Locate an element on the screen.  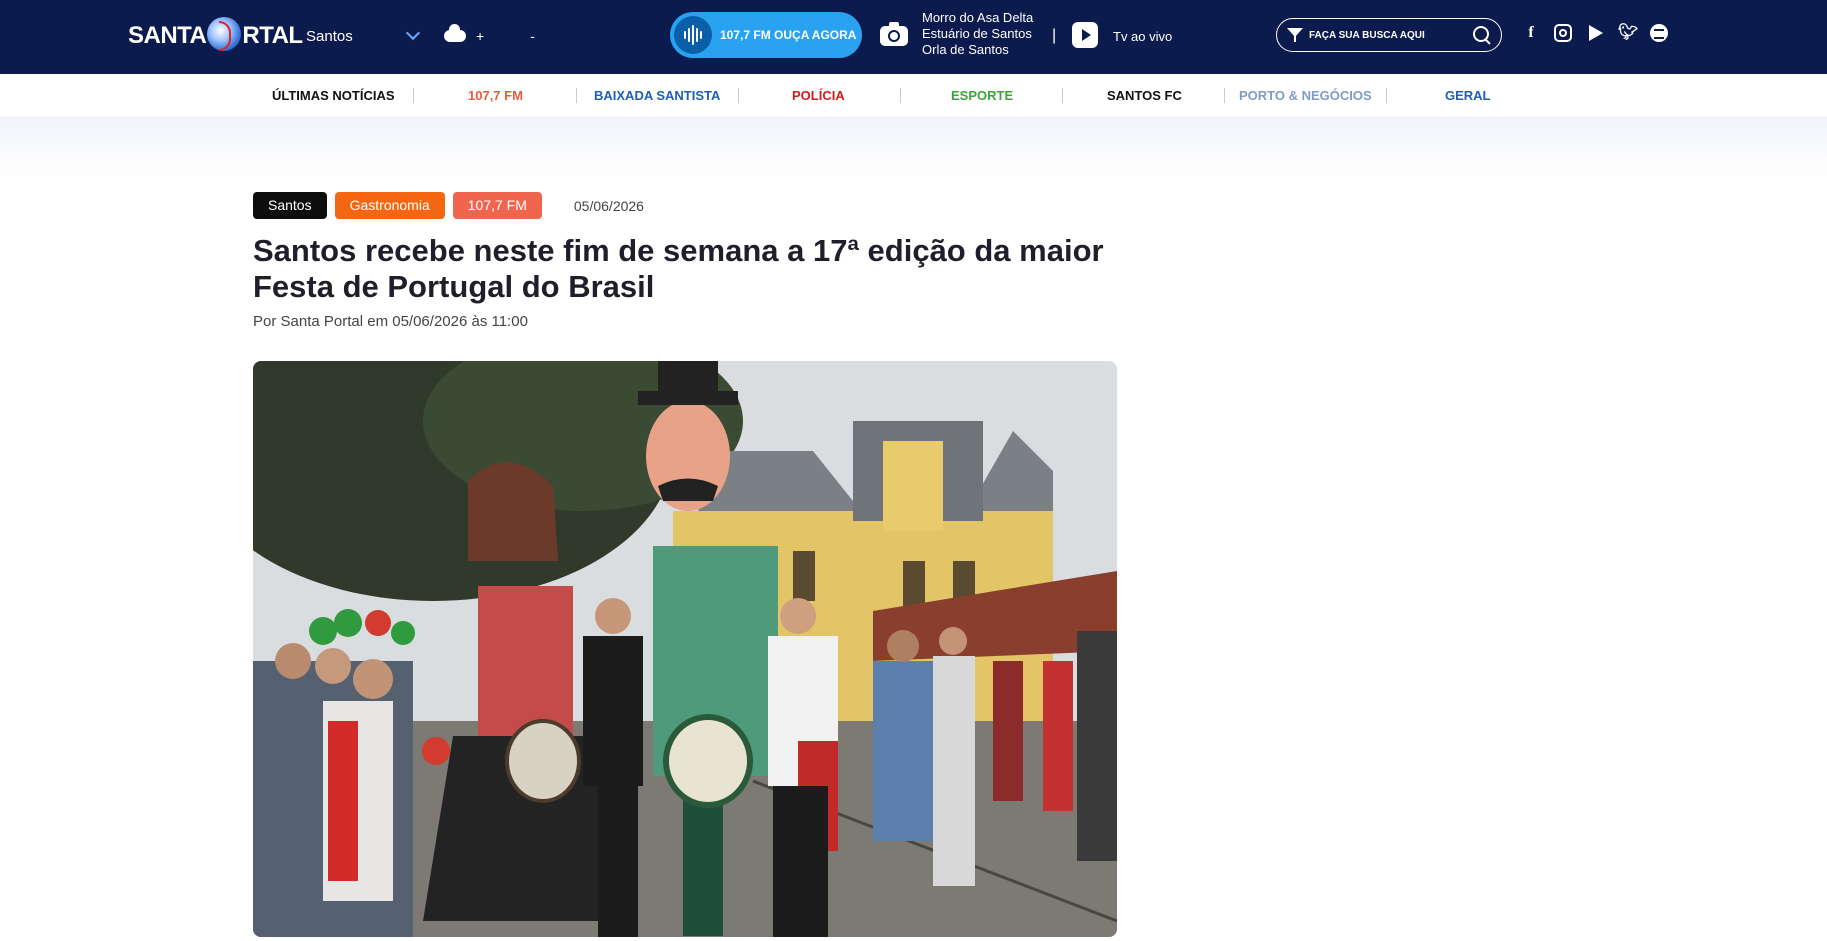
radio-listen-label: 107,7 FM OUÇA AGORA is located at coordinates (788, 35).